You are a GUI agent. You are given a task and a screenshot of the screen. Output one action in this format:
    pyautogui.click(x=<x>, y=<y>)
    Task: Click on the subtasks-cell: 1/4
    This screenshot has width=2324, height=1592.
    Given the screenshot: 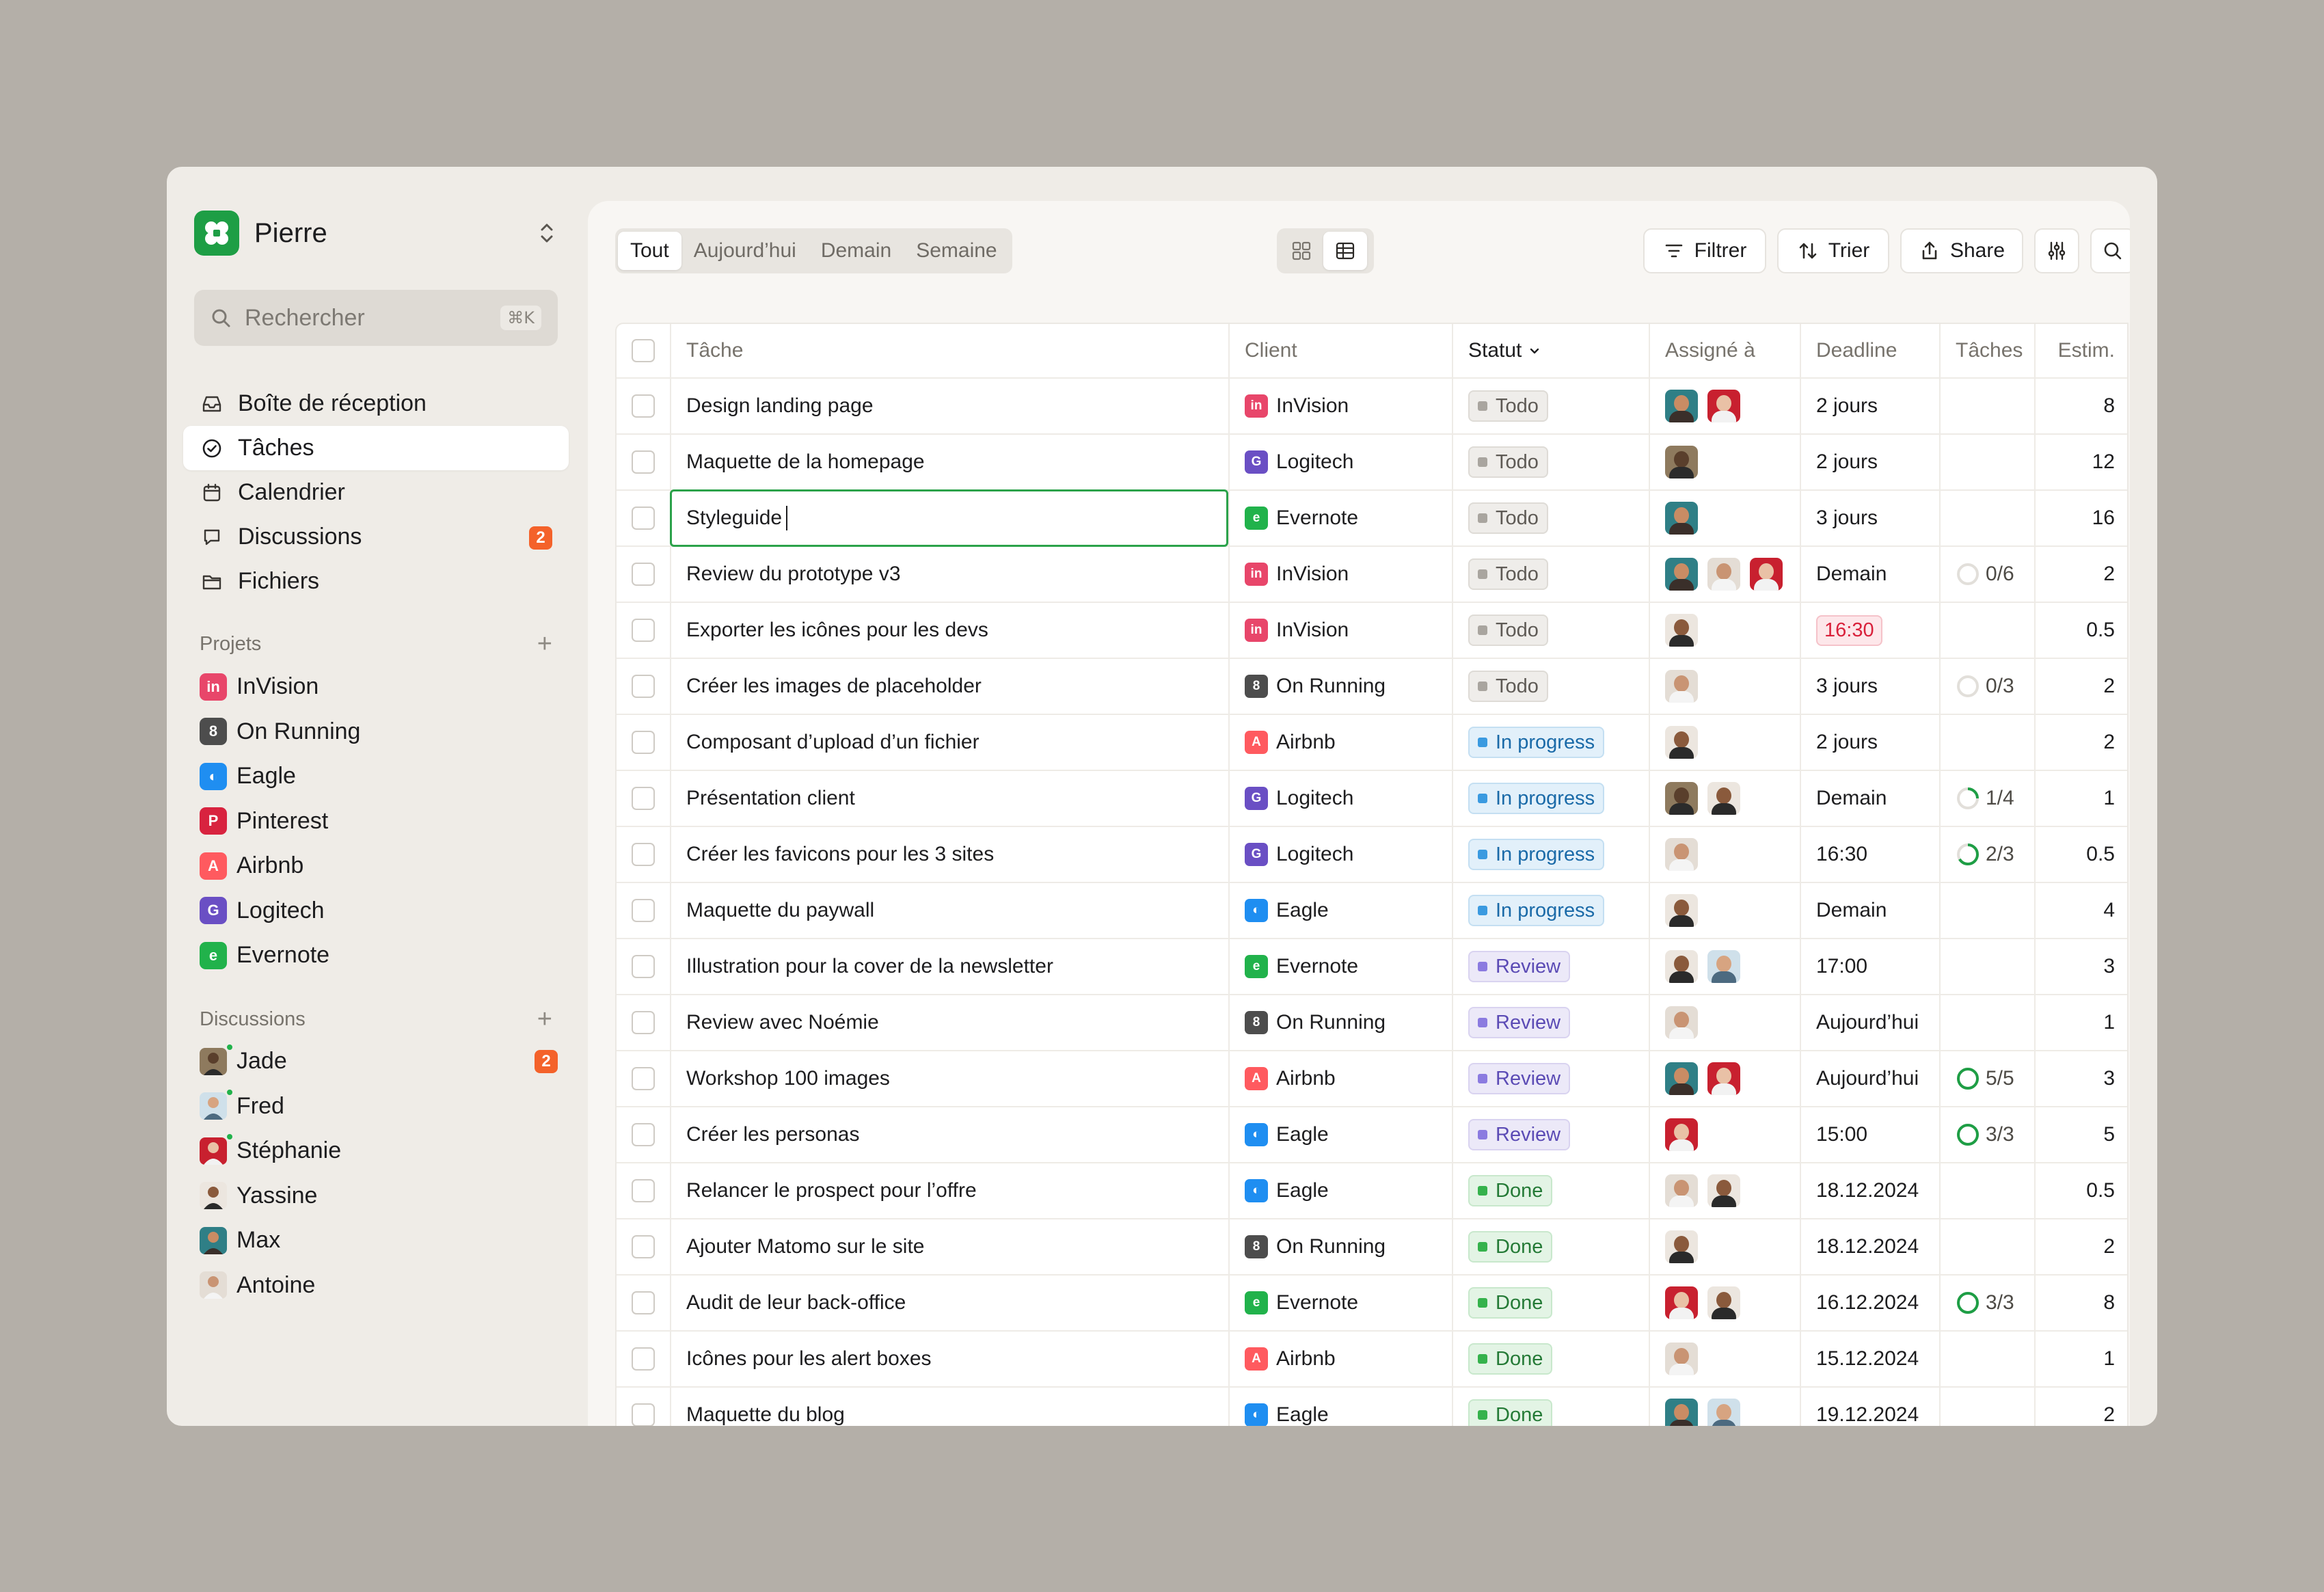 What is the action you would take?
    pyautogui.click(x=1988, y=798)
    